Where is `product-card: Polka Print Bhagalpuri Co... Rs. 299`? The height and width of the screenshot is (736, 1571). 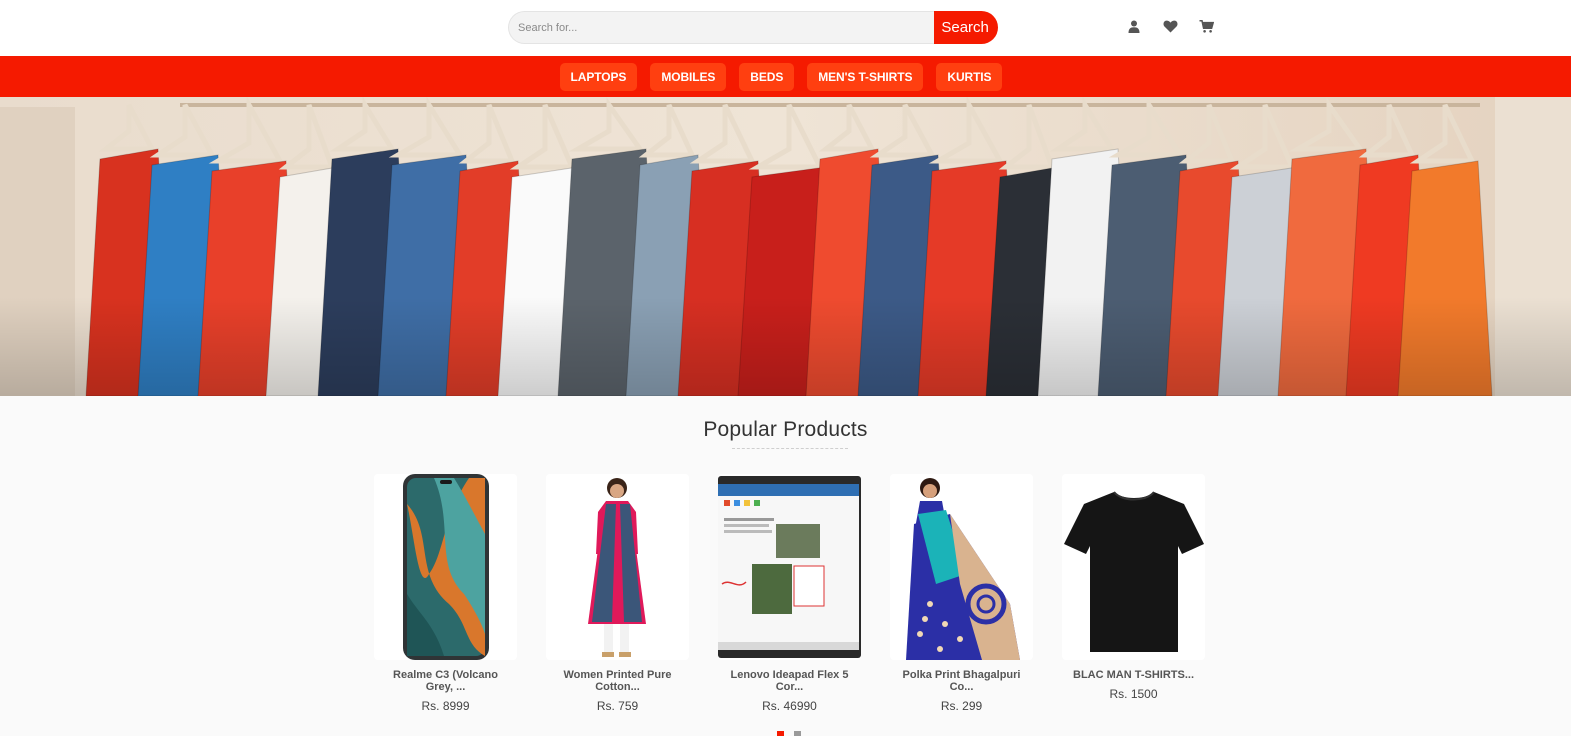 product-card: Polka Print Bhagalpuri Co... Rs. 299 is located at coordinates (961, 593).